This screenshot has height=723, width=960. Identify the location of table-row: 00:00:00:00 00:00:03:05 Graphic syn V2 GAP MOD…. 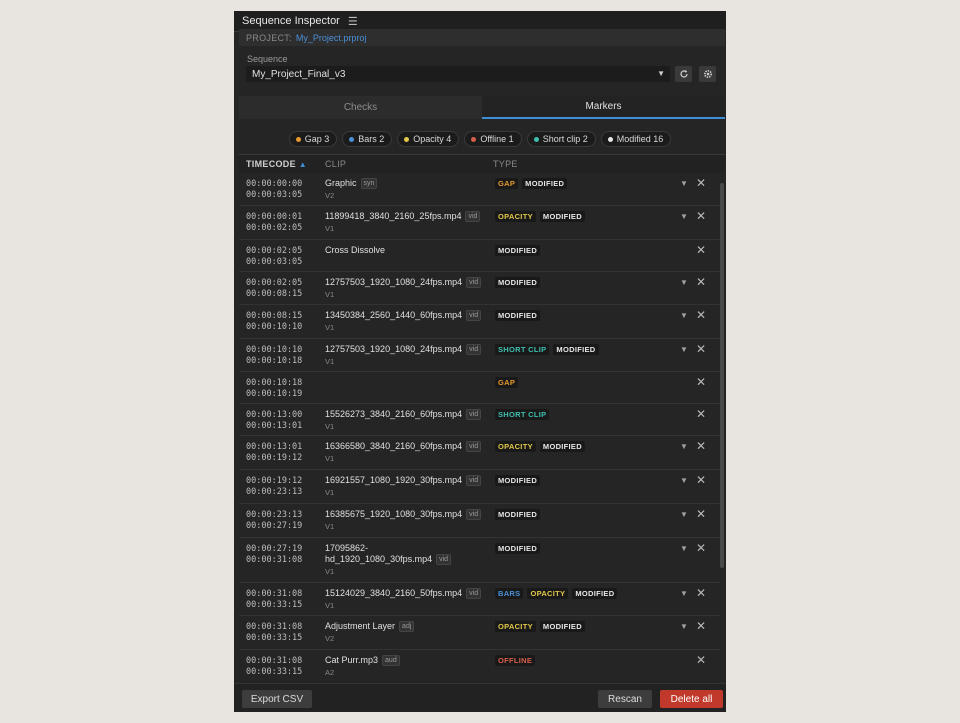
(479, 189).